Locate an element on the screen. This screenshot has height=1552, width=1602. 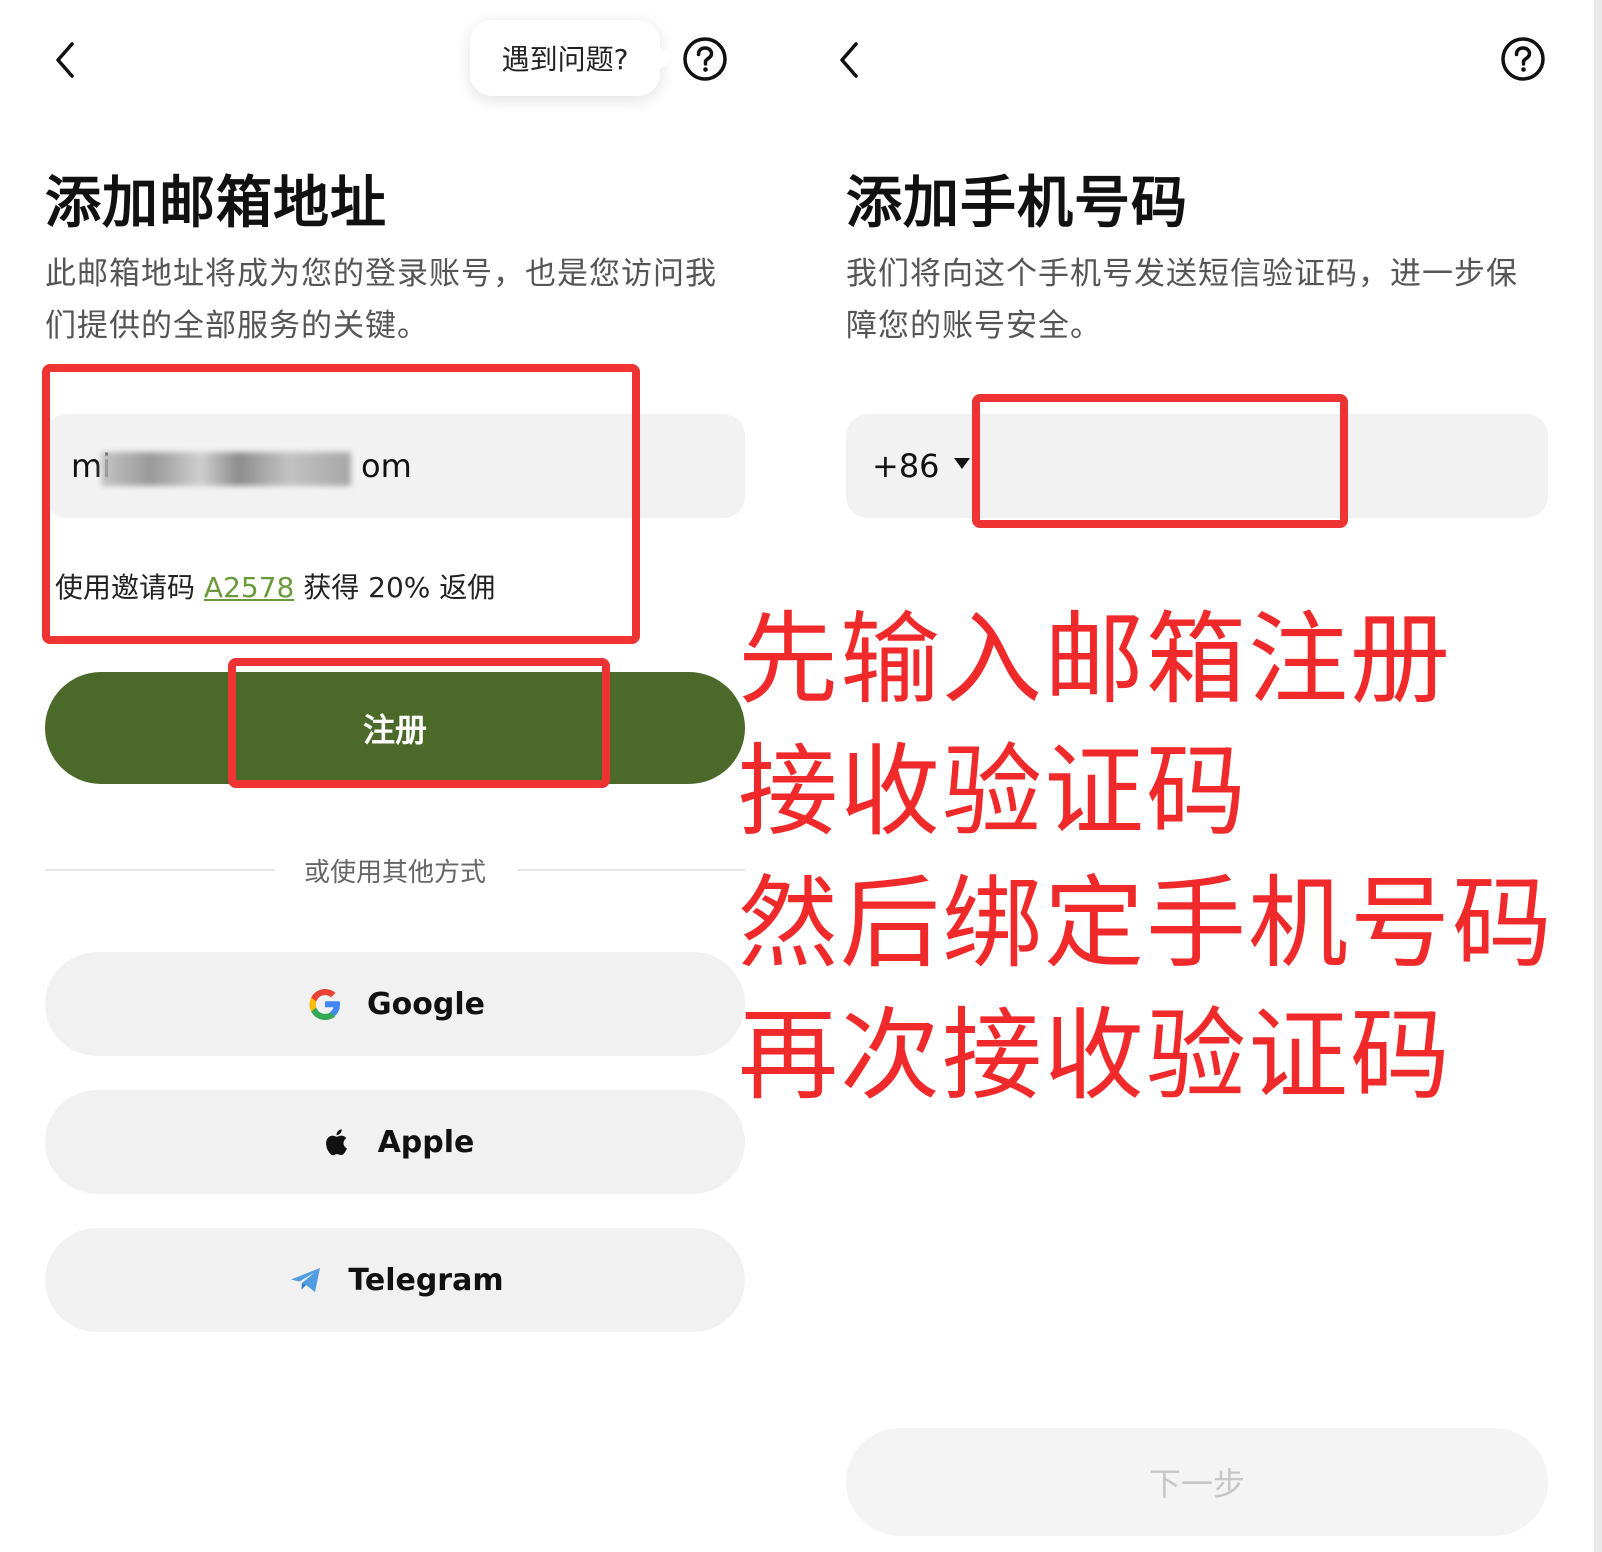
page-title: 添加邮箱地址 is located at coordinates (216, 203).